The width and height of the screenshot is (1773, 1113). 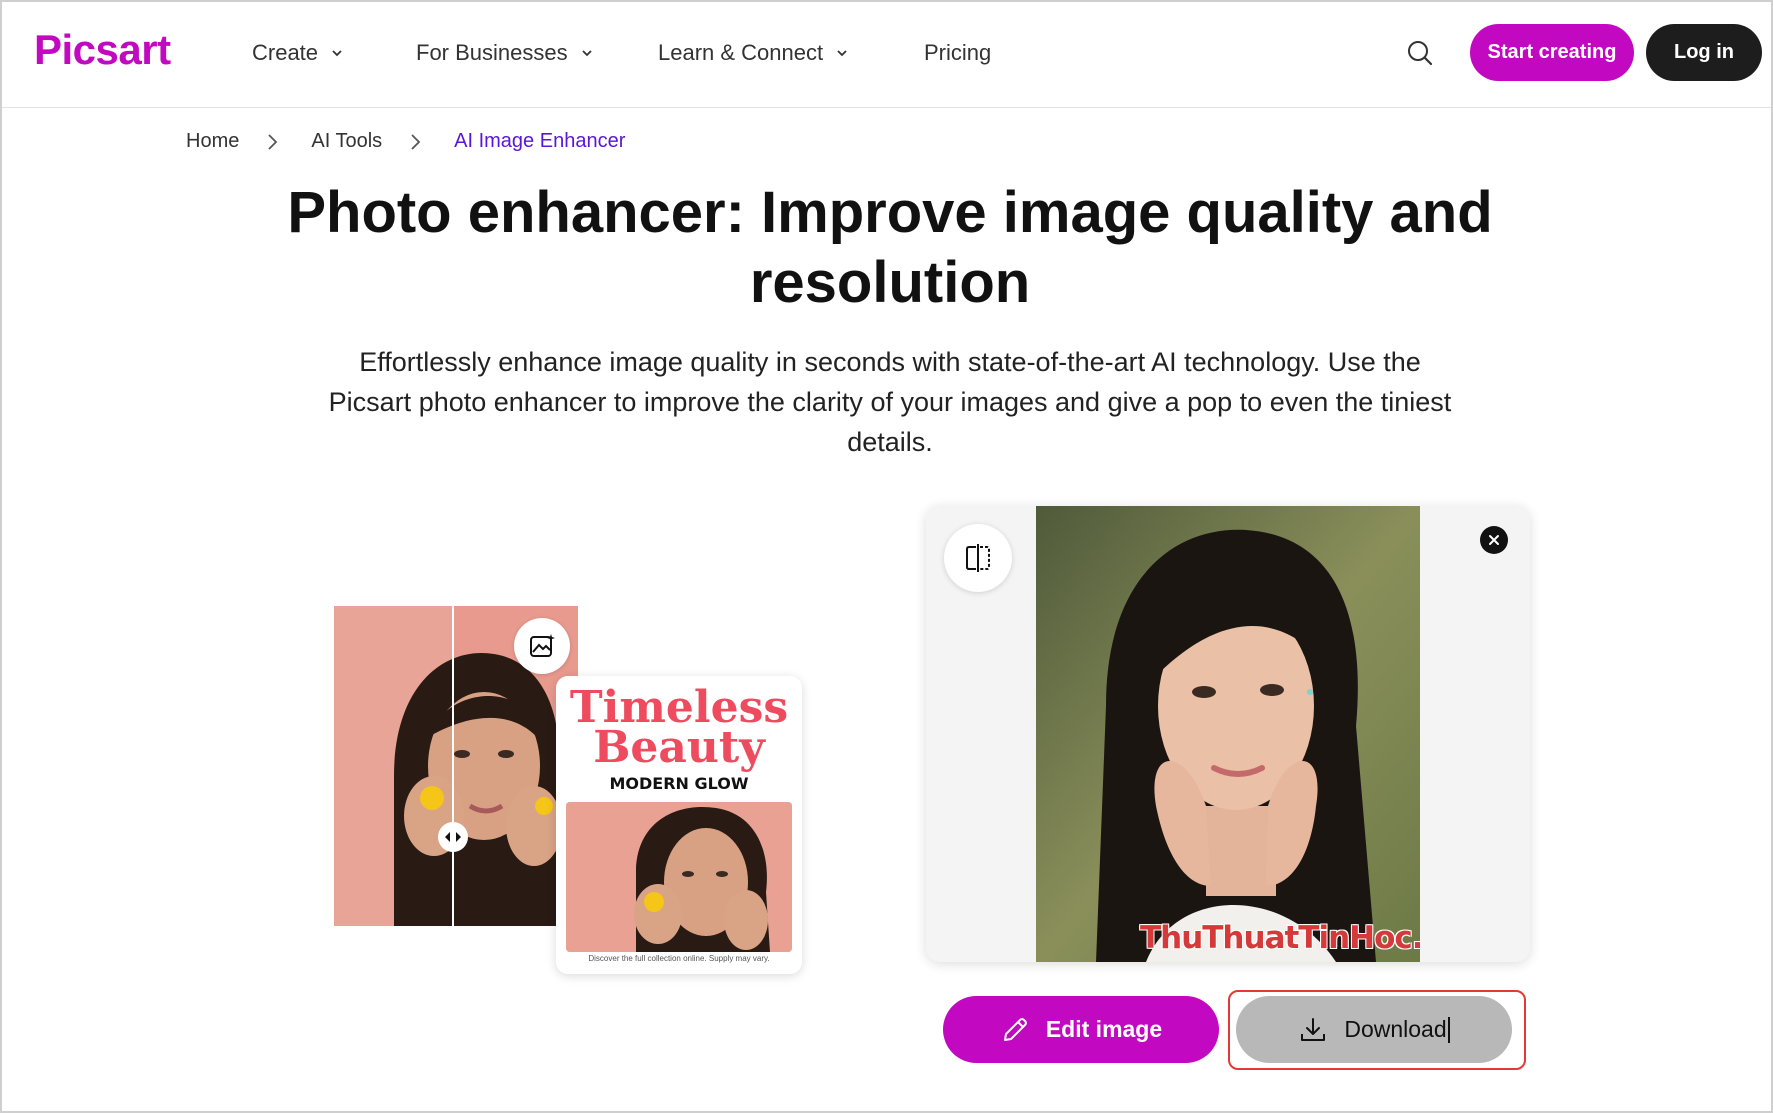 I want to click on edit-image-label: Edit image, so click(x=1104, y=1029).